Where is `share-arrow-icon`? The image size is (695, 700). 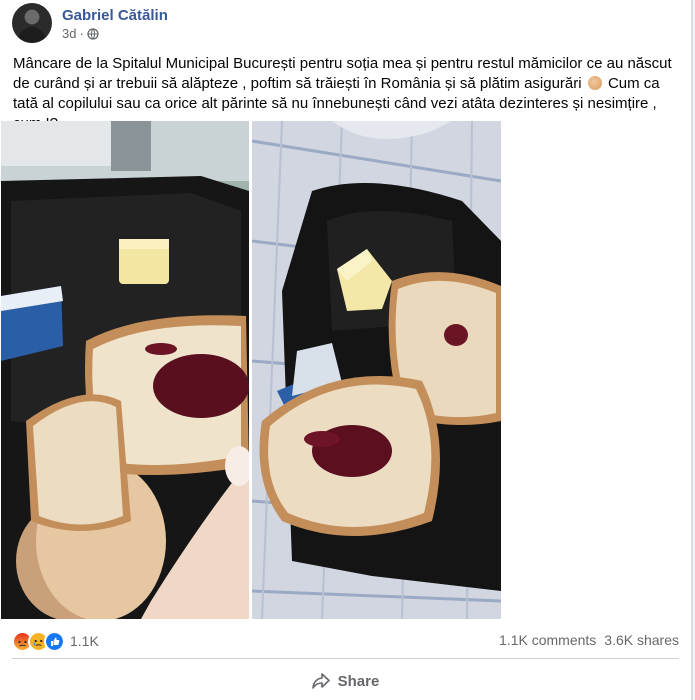 share-arrow-icon is located at coordinates (320, 681).